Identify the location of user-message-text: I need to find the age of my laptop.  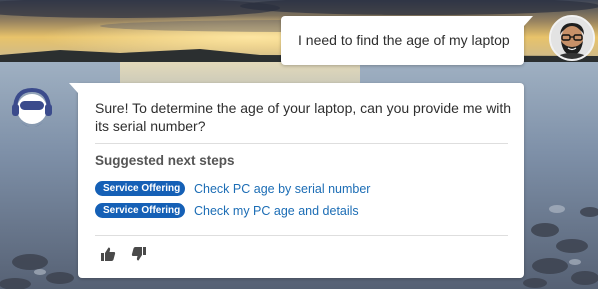
(404, 40).